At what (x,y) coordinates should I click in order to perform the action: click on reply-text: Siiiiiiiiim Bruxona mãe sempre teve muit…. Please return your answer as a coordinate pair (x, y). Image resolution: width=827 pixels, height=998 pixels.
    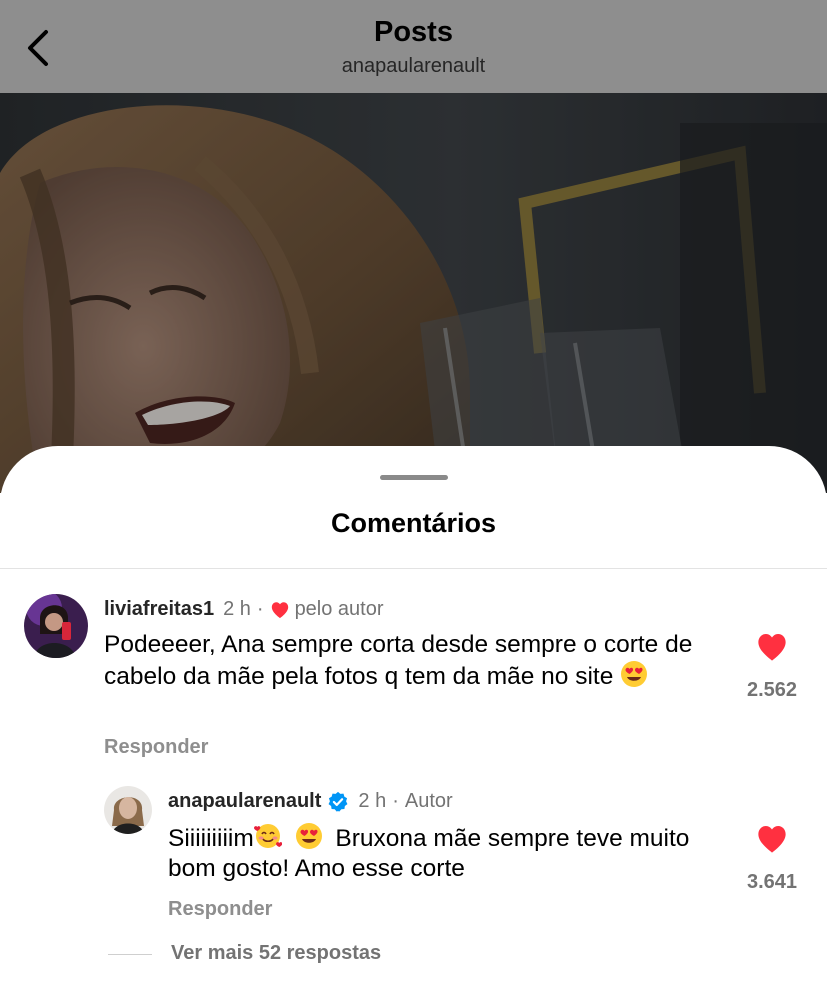
    Looking at the image, I should click on (438, 853).